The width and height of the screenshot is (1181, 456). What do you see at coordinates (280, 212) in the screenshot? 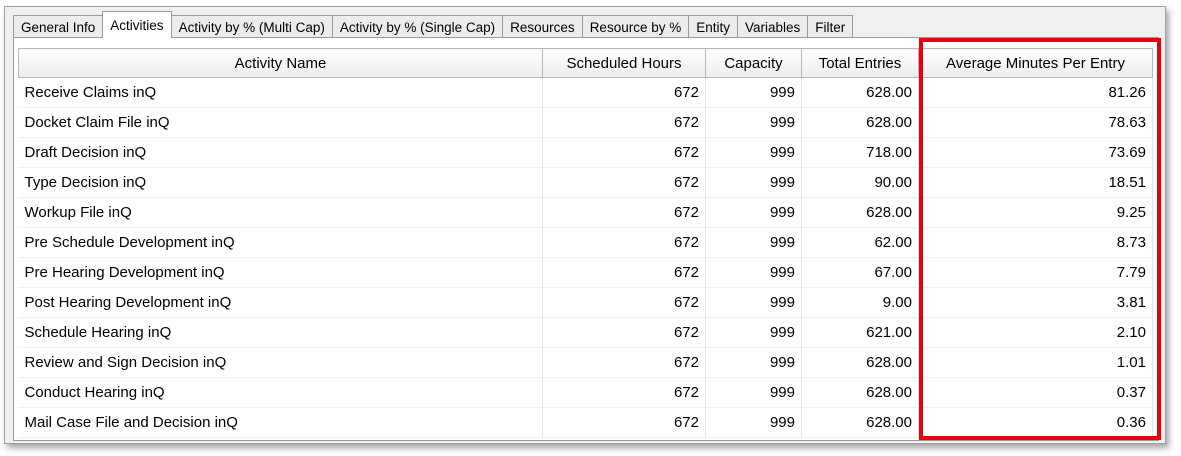
I see `cell-activity-name: Workup File inQ` at bounding box center [280, 212].